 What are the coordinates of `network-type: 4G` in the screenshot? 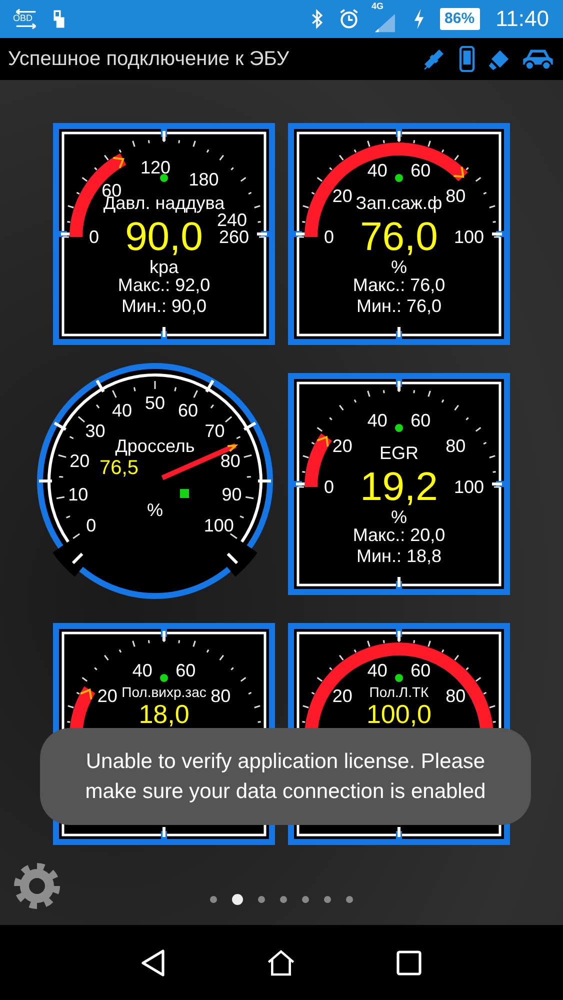 It's located at (378, 6).